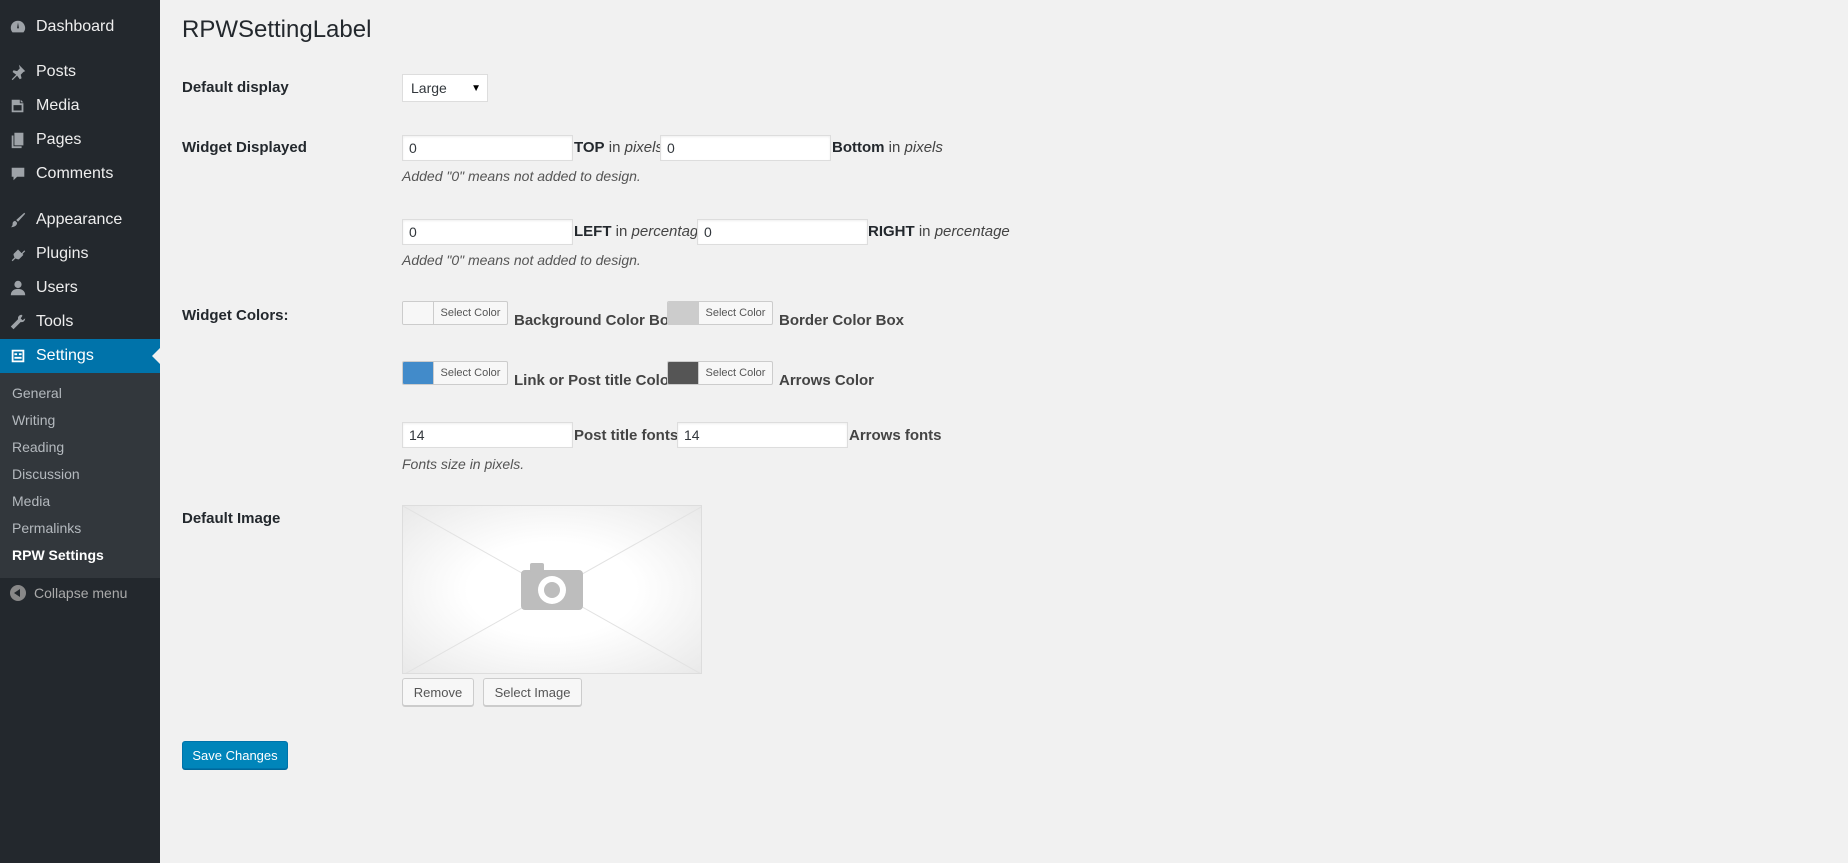 This screenshot has height=863, width=1848. What do you see at coordinates (75, 26) in the screenshot?
I see `sidebar-item-label: Dashboard` at bounding box center [75, 26].